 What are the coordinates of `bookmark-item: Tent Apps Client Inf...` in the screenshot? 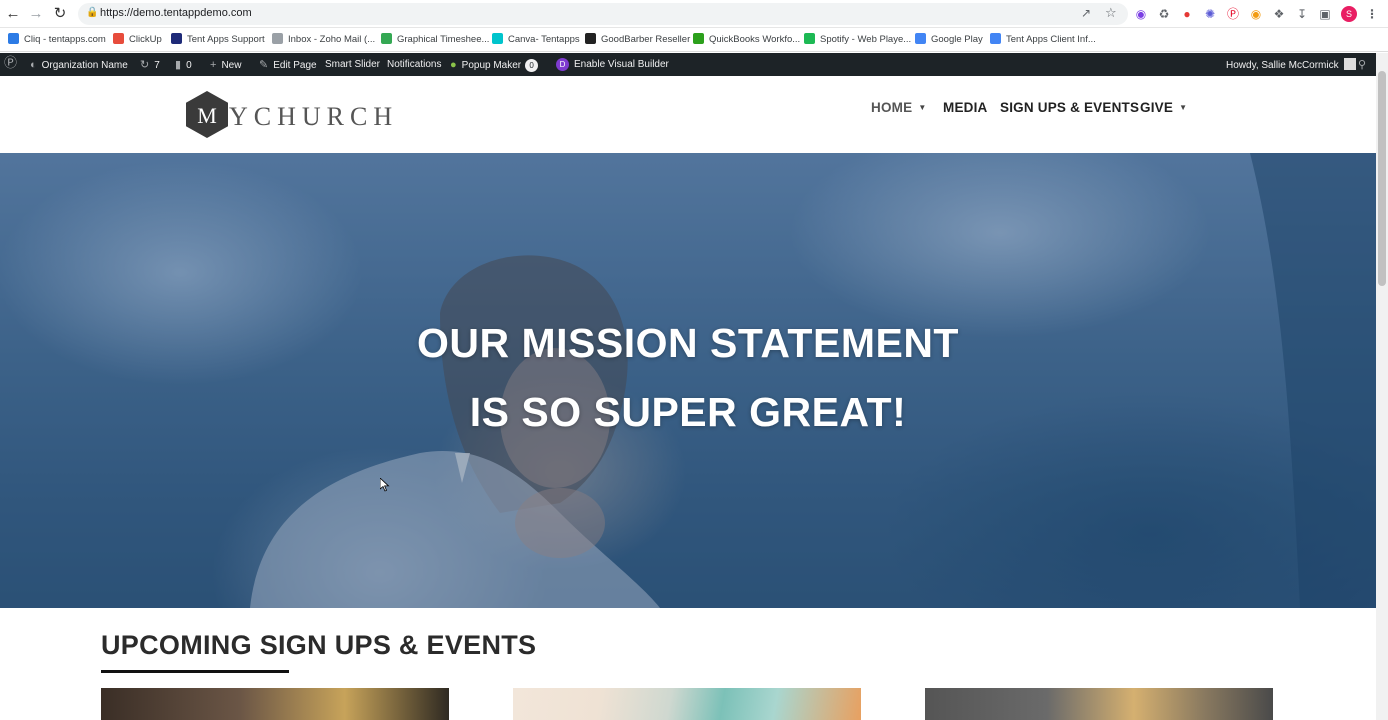 It's located at (1043, 40).